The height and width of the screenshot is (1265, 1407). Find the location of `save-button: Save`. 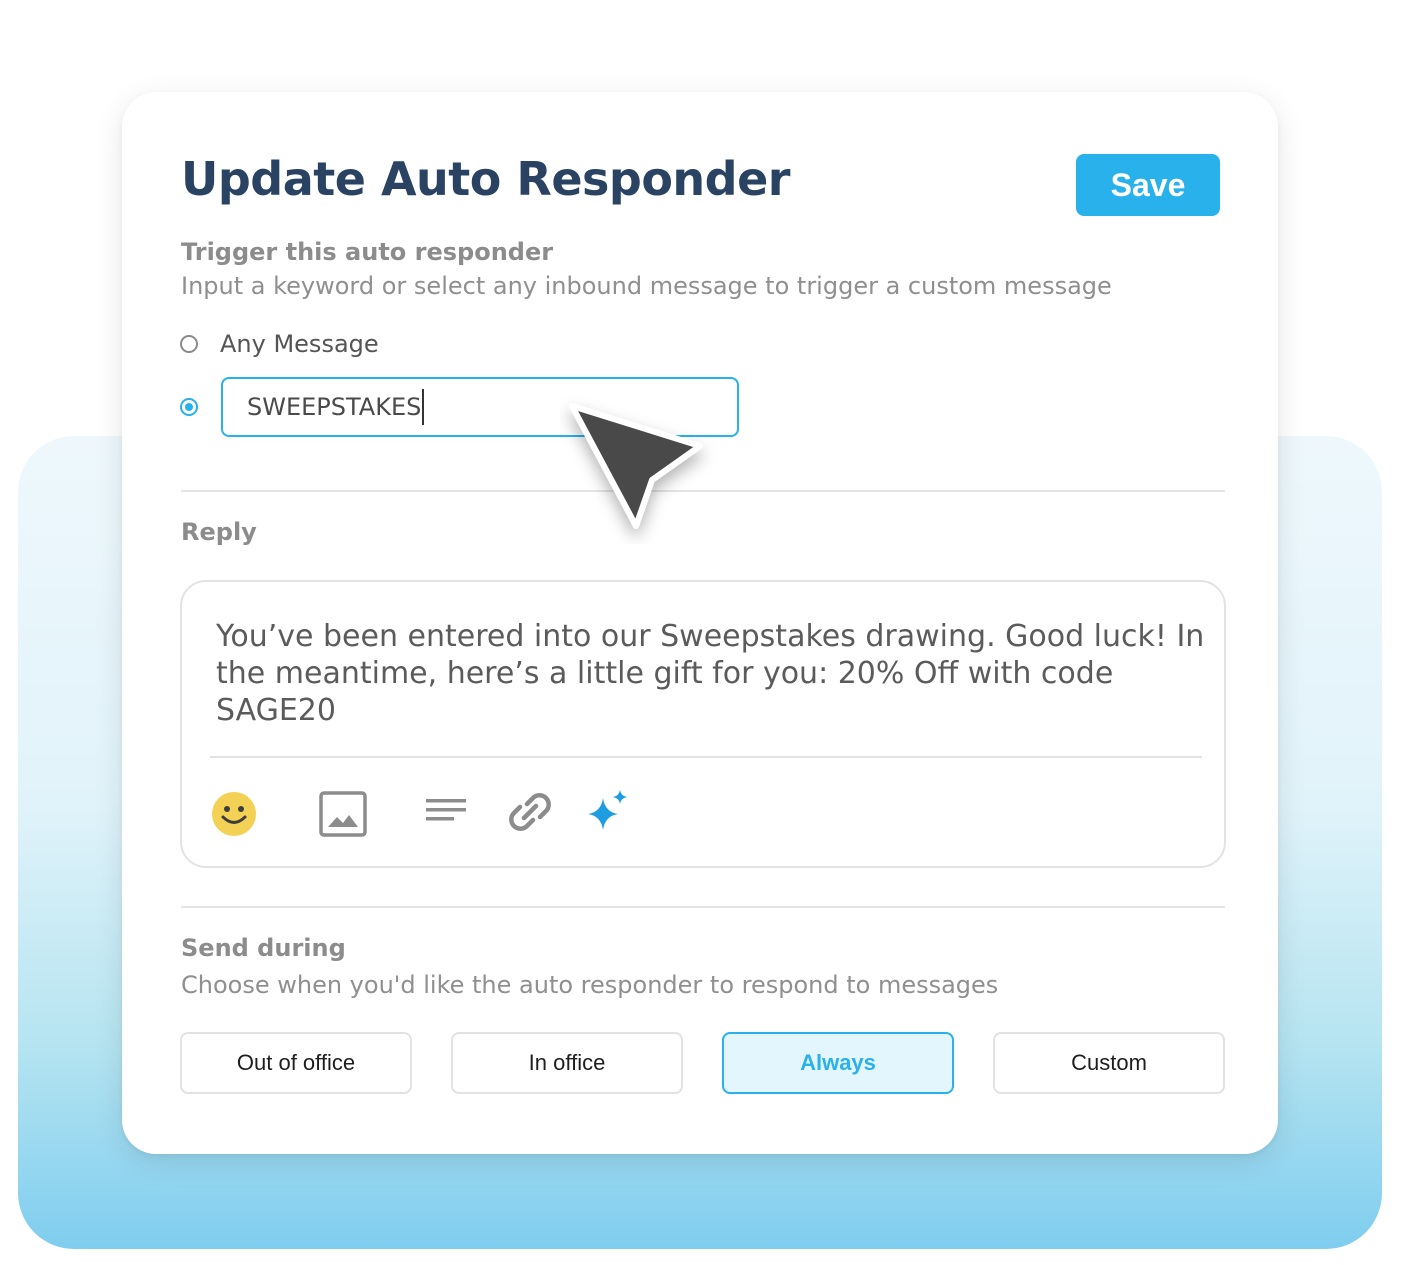

save-button: Save is located at coordinates (1148, 185).